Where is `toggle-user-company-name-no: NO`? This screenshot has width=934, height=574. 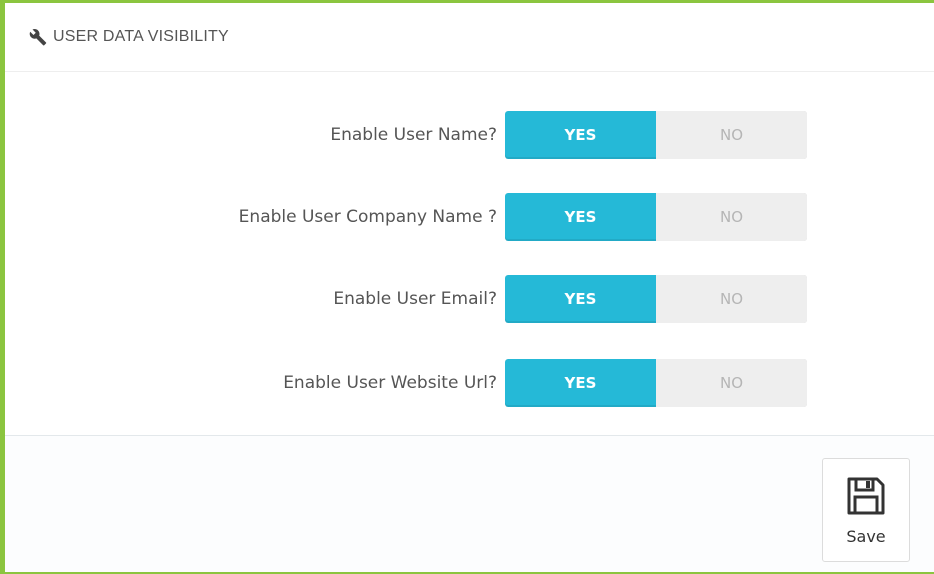
toggle-user-company-name-no: NO is located at coordinates (731, 217).